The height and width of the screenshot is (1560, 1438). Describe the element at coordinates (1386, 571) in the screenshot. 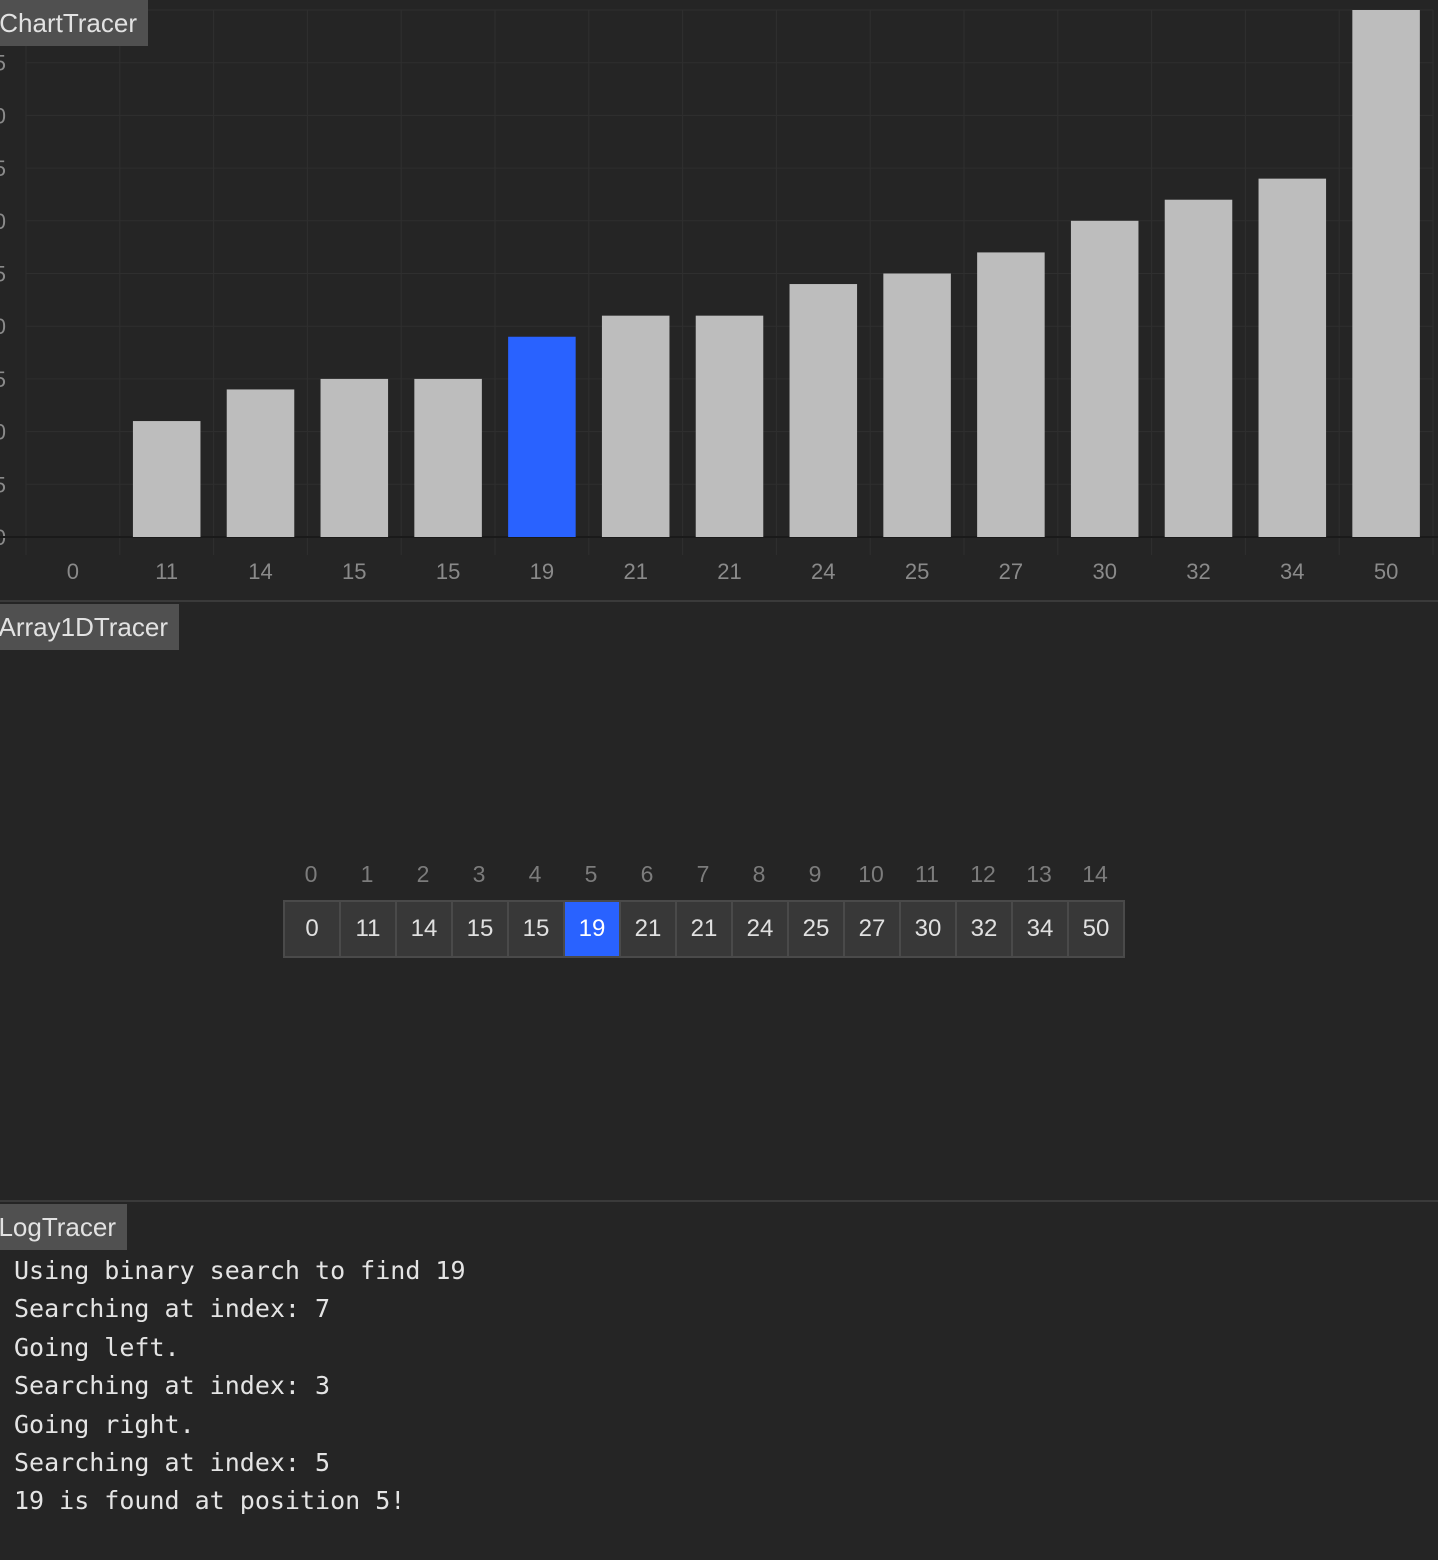

I see `x-tick-label: 50` at that location.